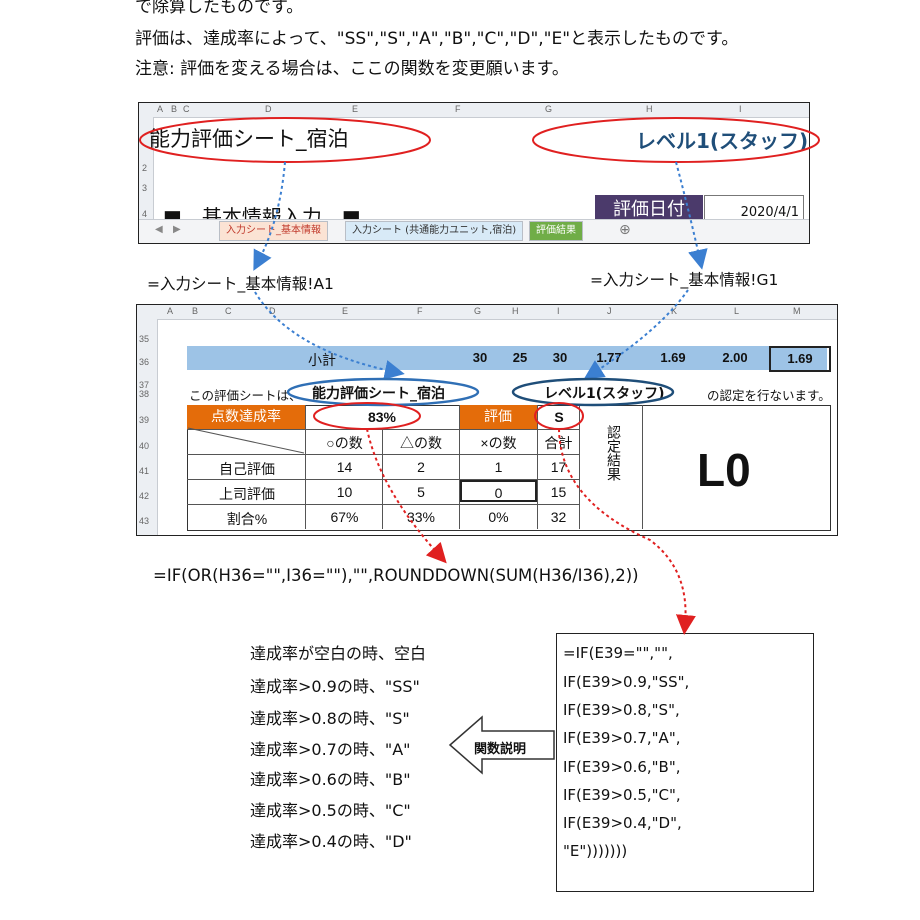 The width and height of the screenshot is (920, 920). I want to click on row-number: 4, so click(145, 214).